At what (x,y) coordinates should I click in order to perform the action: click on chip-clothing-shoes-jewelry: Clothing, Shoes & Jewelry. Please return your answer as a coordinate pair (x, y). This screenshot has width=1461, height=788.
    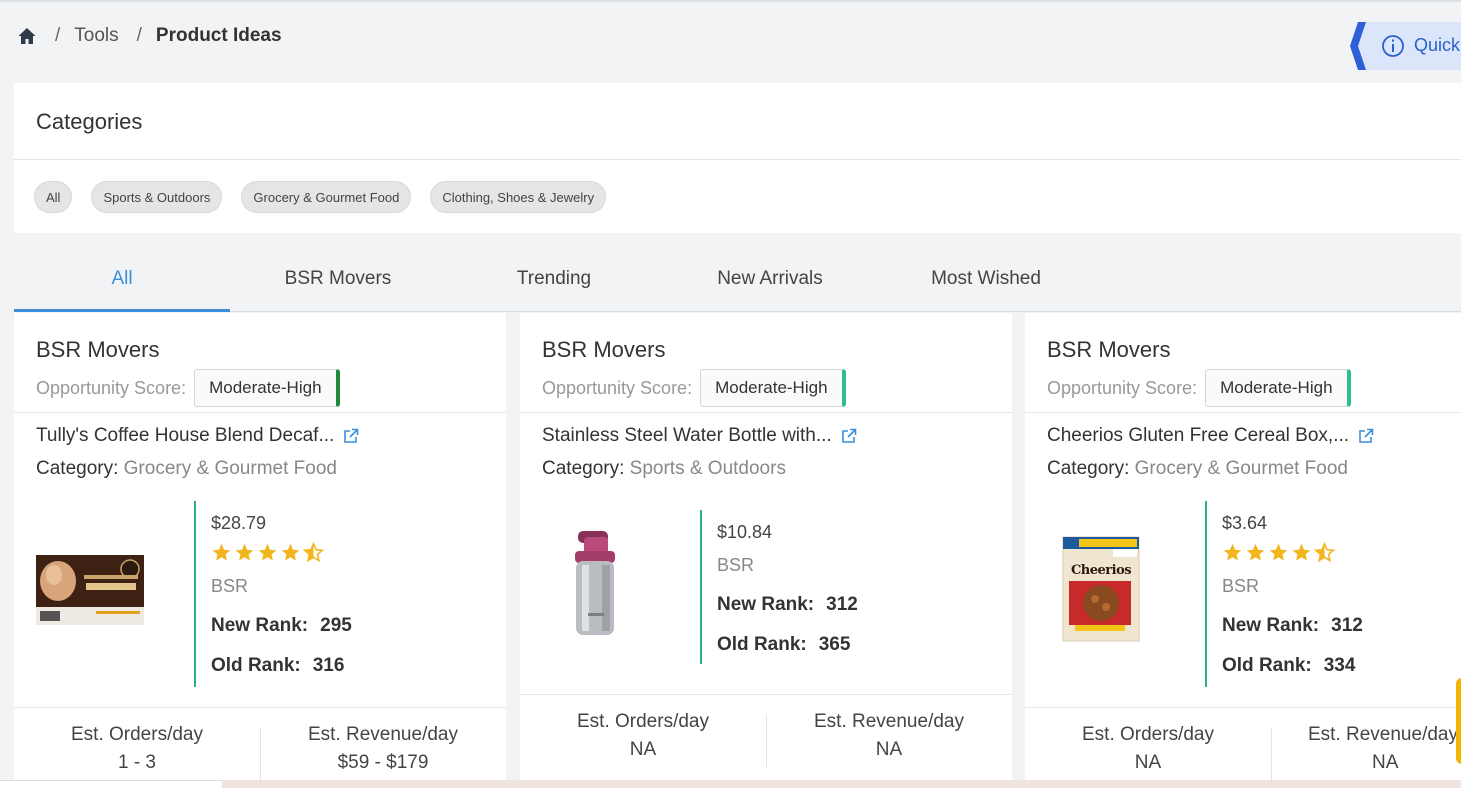
    Looking at the image, I should click on (518, 197).